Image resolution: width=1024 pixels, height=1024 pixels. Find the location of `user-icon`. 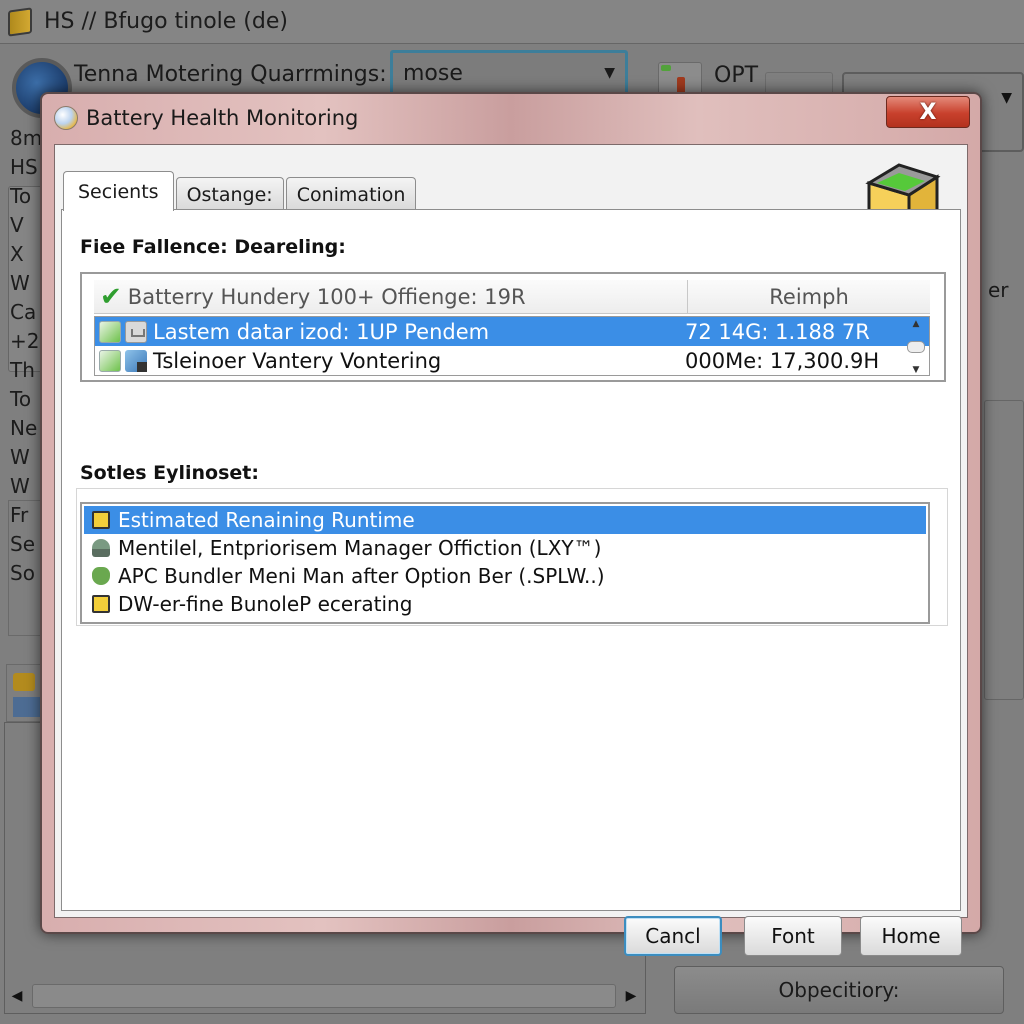

user-icon is located at coordinates (101, 548).